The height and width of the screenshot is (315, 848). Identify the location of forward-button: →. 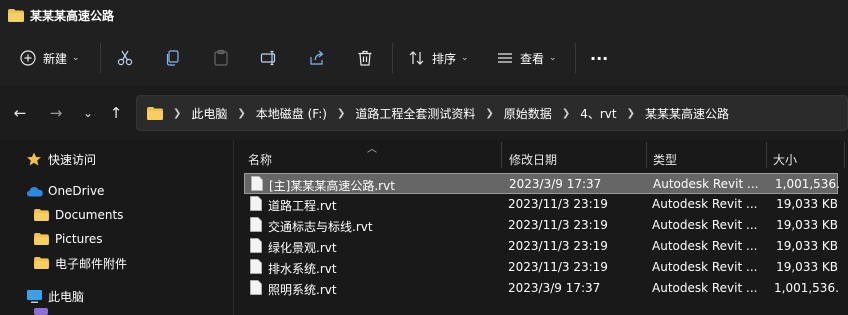
(56, 113).